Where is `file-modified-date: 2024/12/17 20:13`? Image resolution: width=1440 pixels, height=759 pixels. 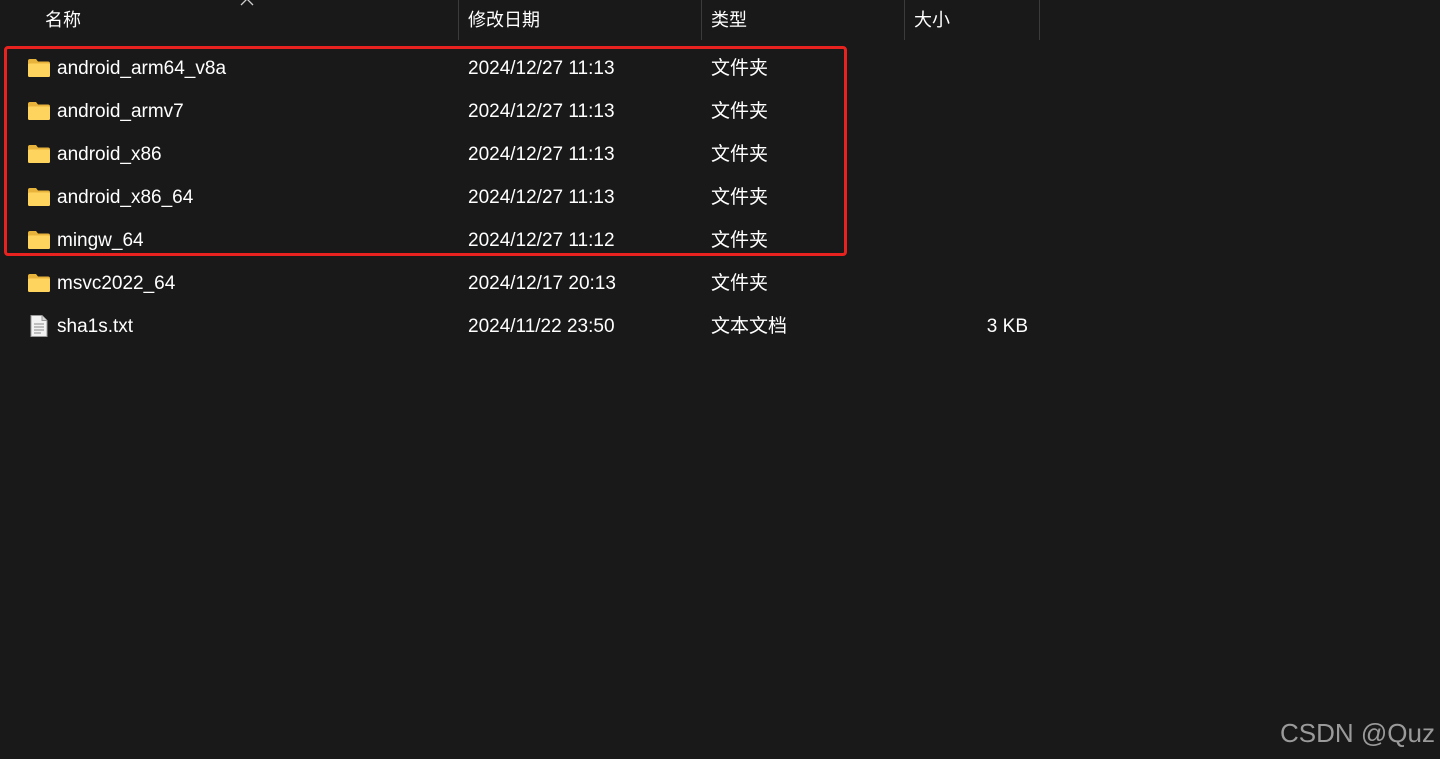
file-modified-date: 2024/12/17 20:13 is located at coordinates (542, 283).